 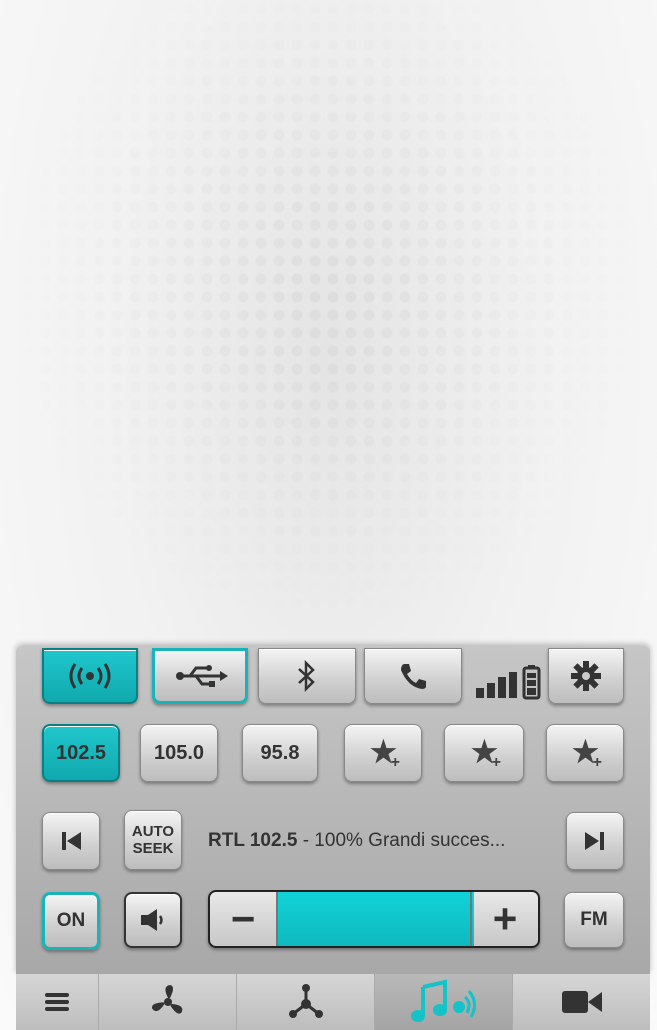 I want to click on volume-up-button: +, so click(x=504, y=919).